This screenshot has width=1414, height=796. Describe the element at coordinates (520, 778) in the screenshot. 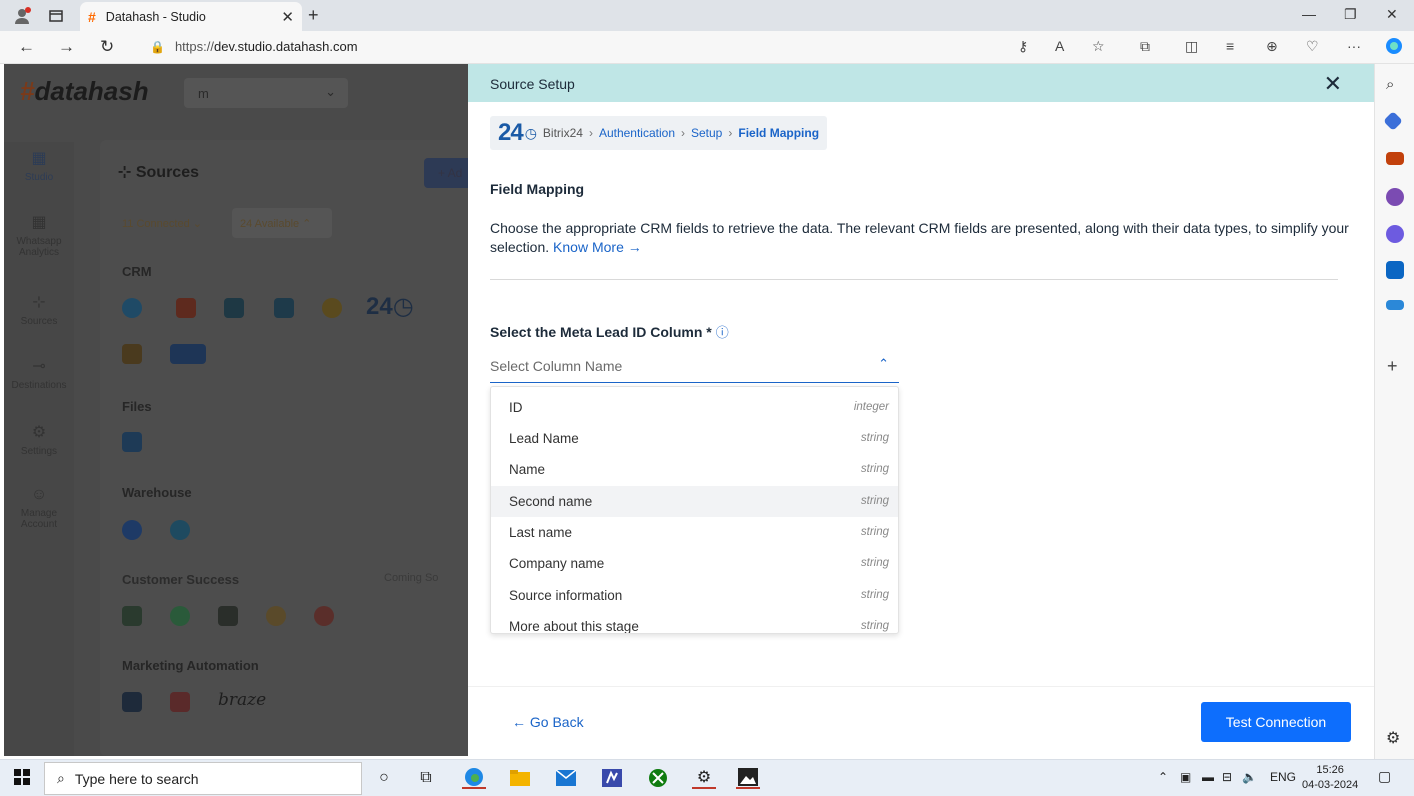

I see `file-explorer-icon` at that location.